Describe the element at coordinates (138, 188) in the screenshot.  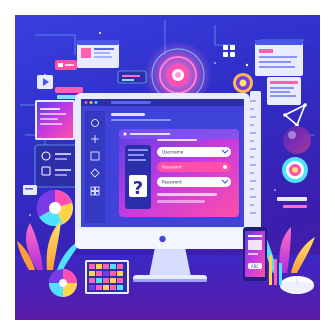
I see `question-icon: ?` at that location.